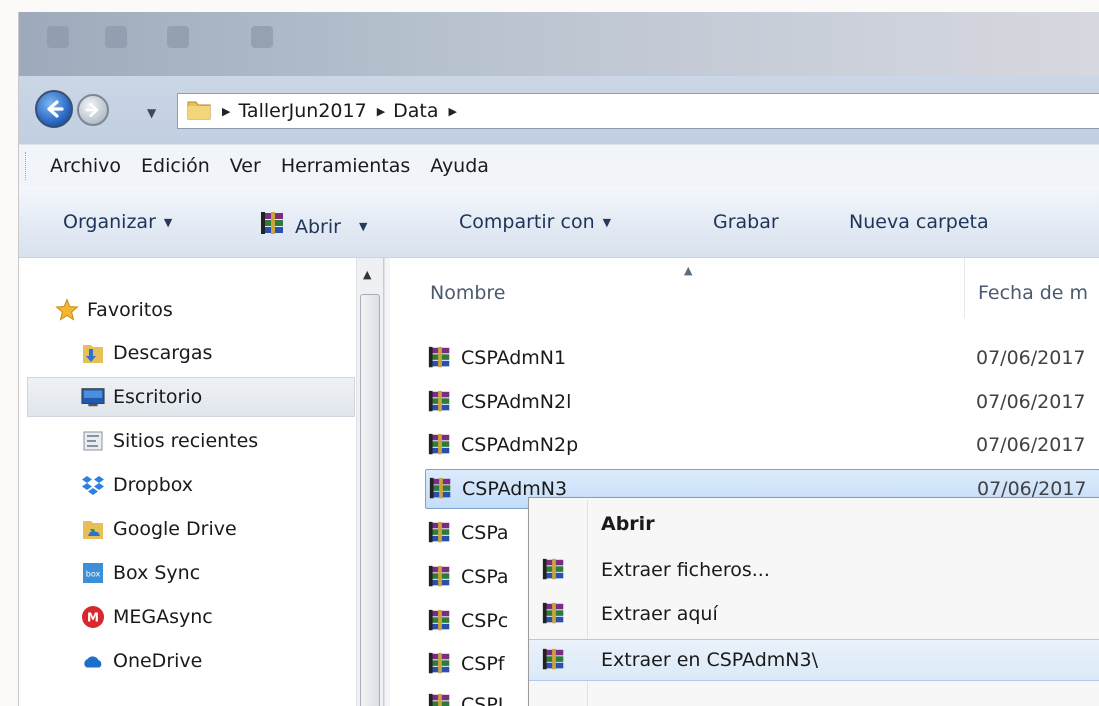 This screenshot has width=1099, height=706. Describe the element at coordinates (485, 577) in the screenshot. I see `file-name: CSPa` at that location.